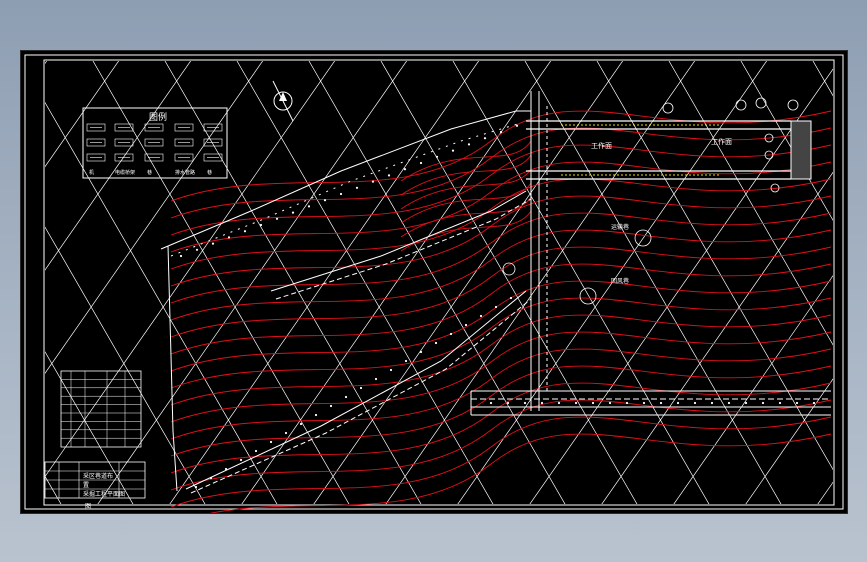 The height and width of the screenshot is (562, 867). Describe the element at coordinates (283, 101) in the screenshot. I see `north-arrow` at that location.